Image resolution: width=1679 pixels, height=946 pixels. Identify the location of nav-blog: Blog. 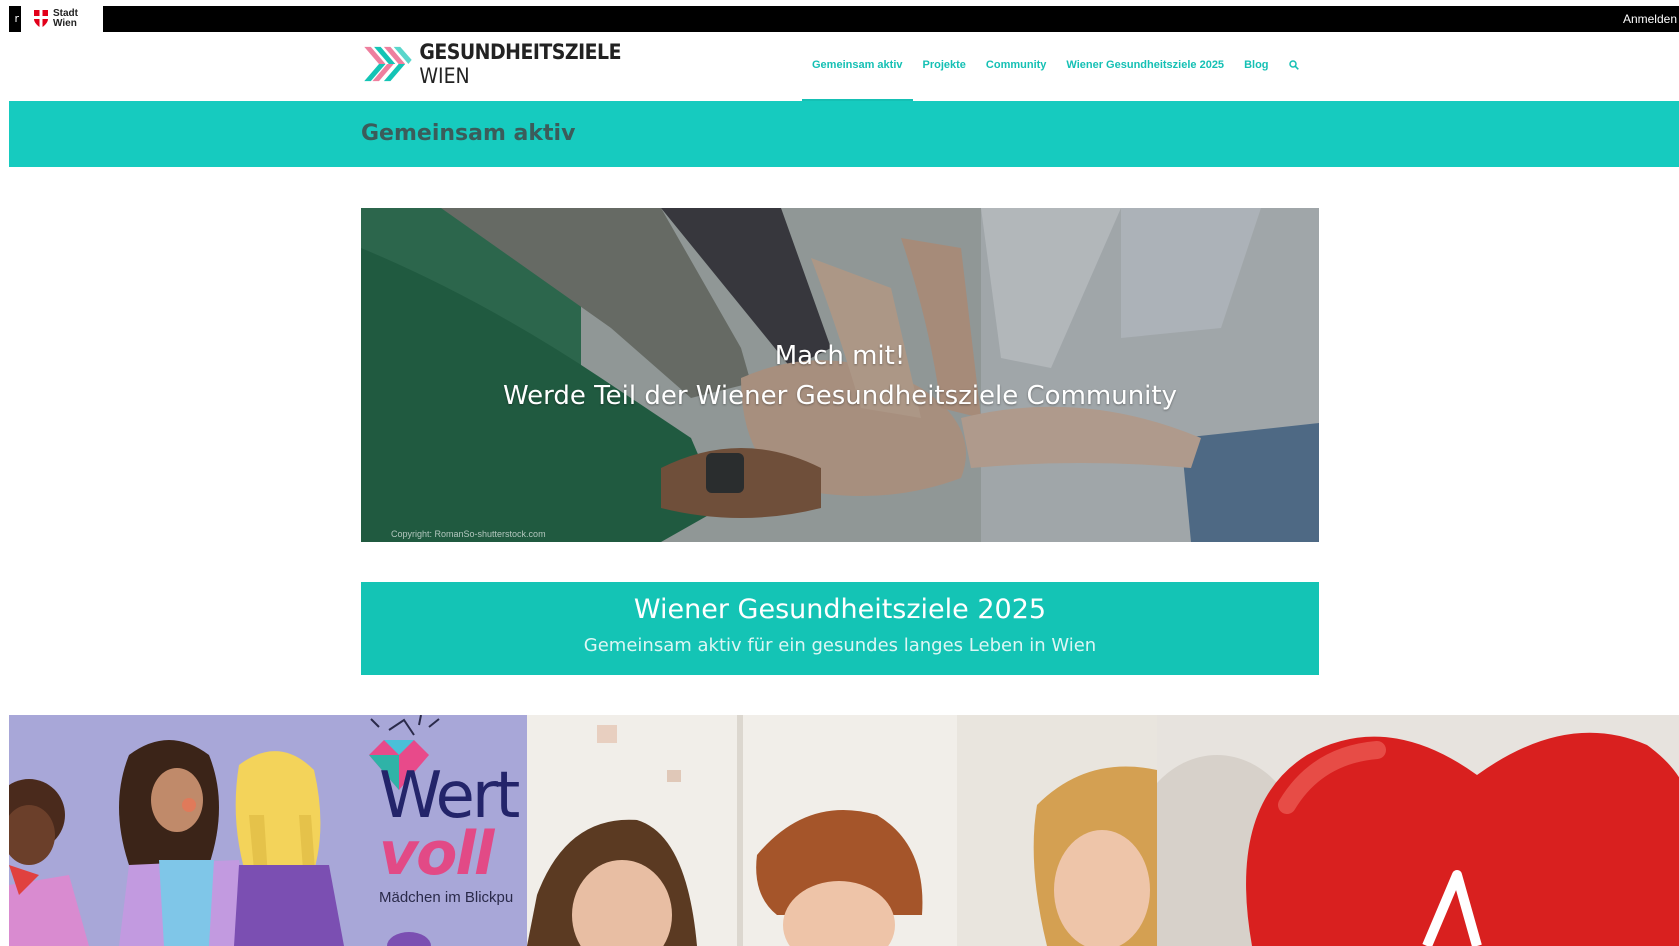
(1256, 66).